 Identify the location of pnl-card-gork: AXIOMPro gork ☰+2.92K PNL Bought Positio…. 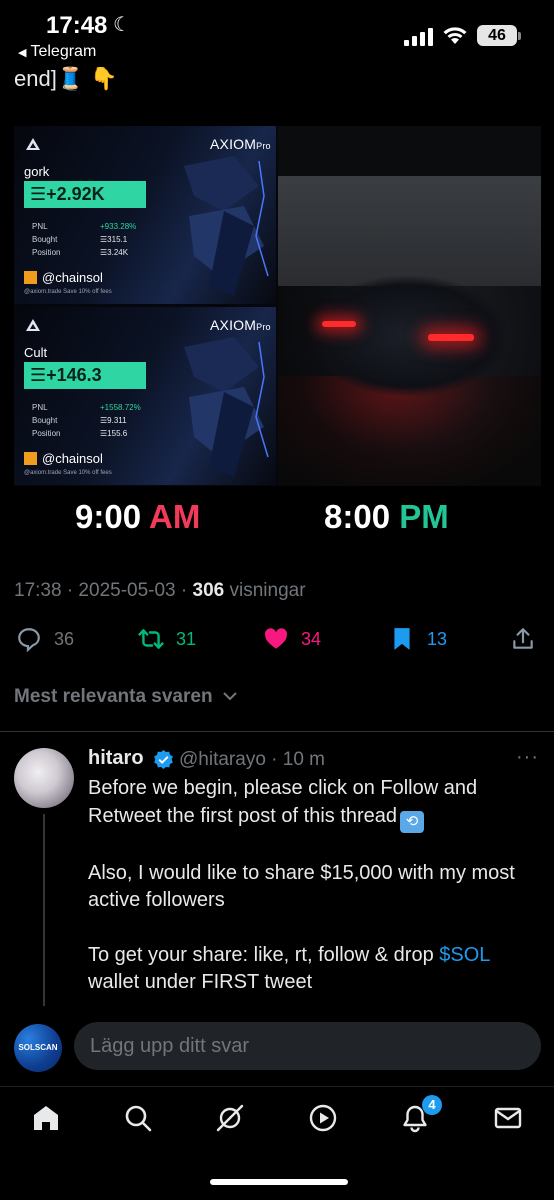
(145, 215).